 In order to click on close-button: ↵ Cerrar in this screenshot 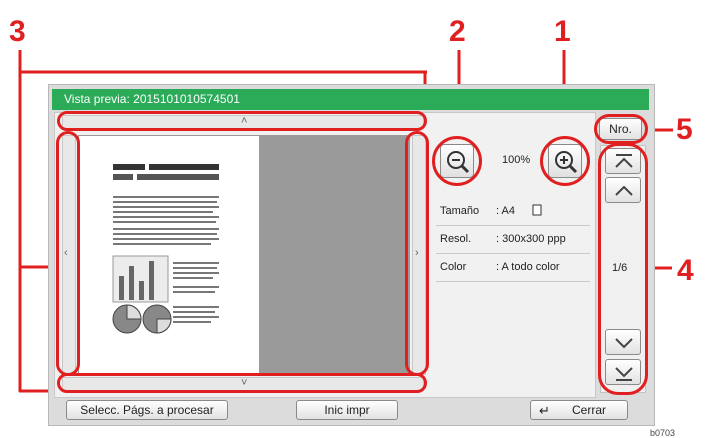, I will do `click(579, 410)`.